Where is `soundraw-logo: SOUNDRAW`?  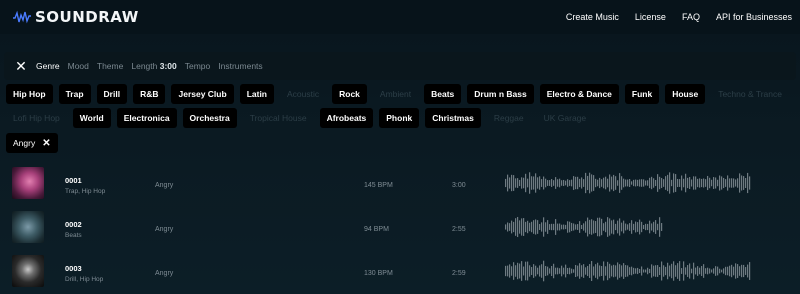 soundraw-logo: SOUNDRAW is located at coordinates (75, 17).